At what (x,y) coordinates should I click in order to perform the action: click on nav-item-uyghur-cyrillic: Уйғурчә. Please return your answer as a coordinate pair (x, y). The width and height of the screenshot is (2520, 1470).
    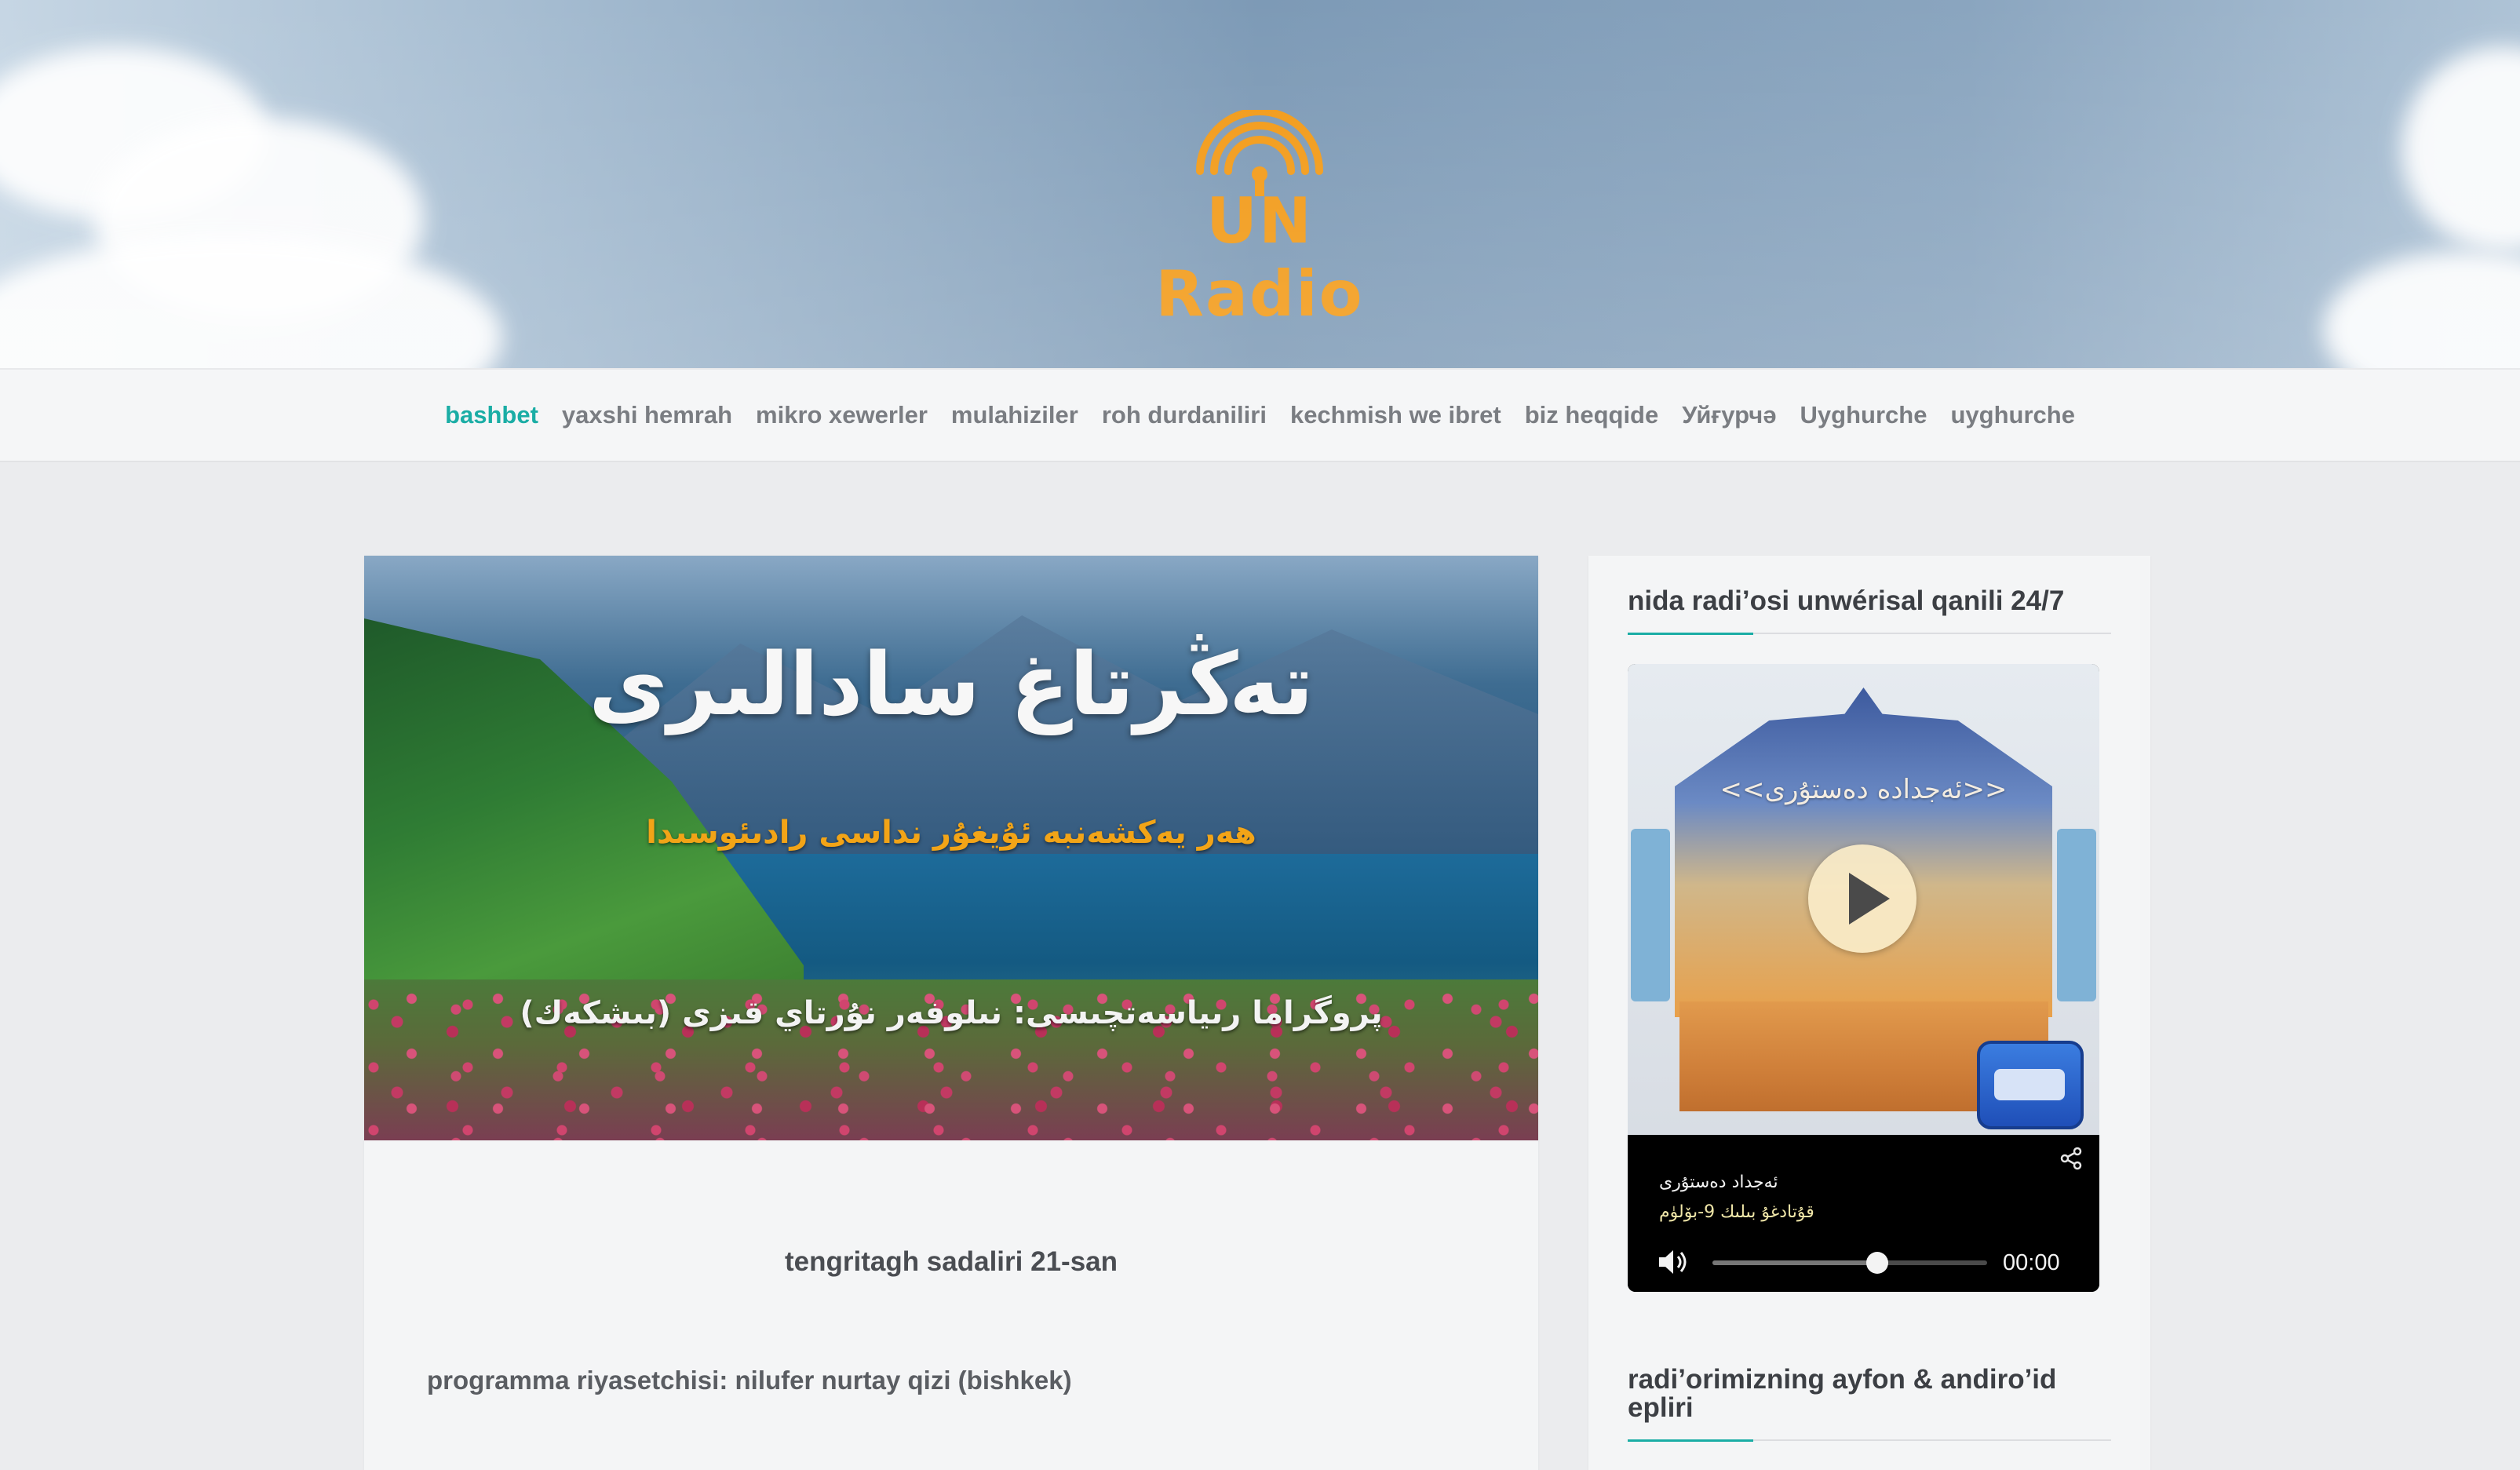
    Looking at the image, I should click on (1729, 415).